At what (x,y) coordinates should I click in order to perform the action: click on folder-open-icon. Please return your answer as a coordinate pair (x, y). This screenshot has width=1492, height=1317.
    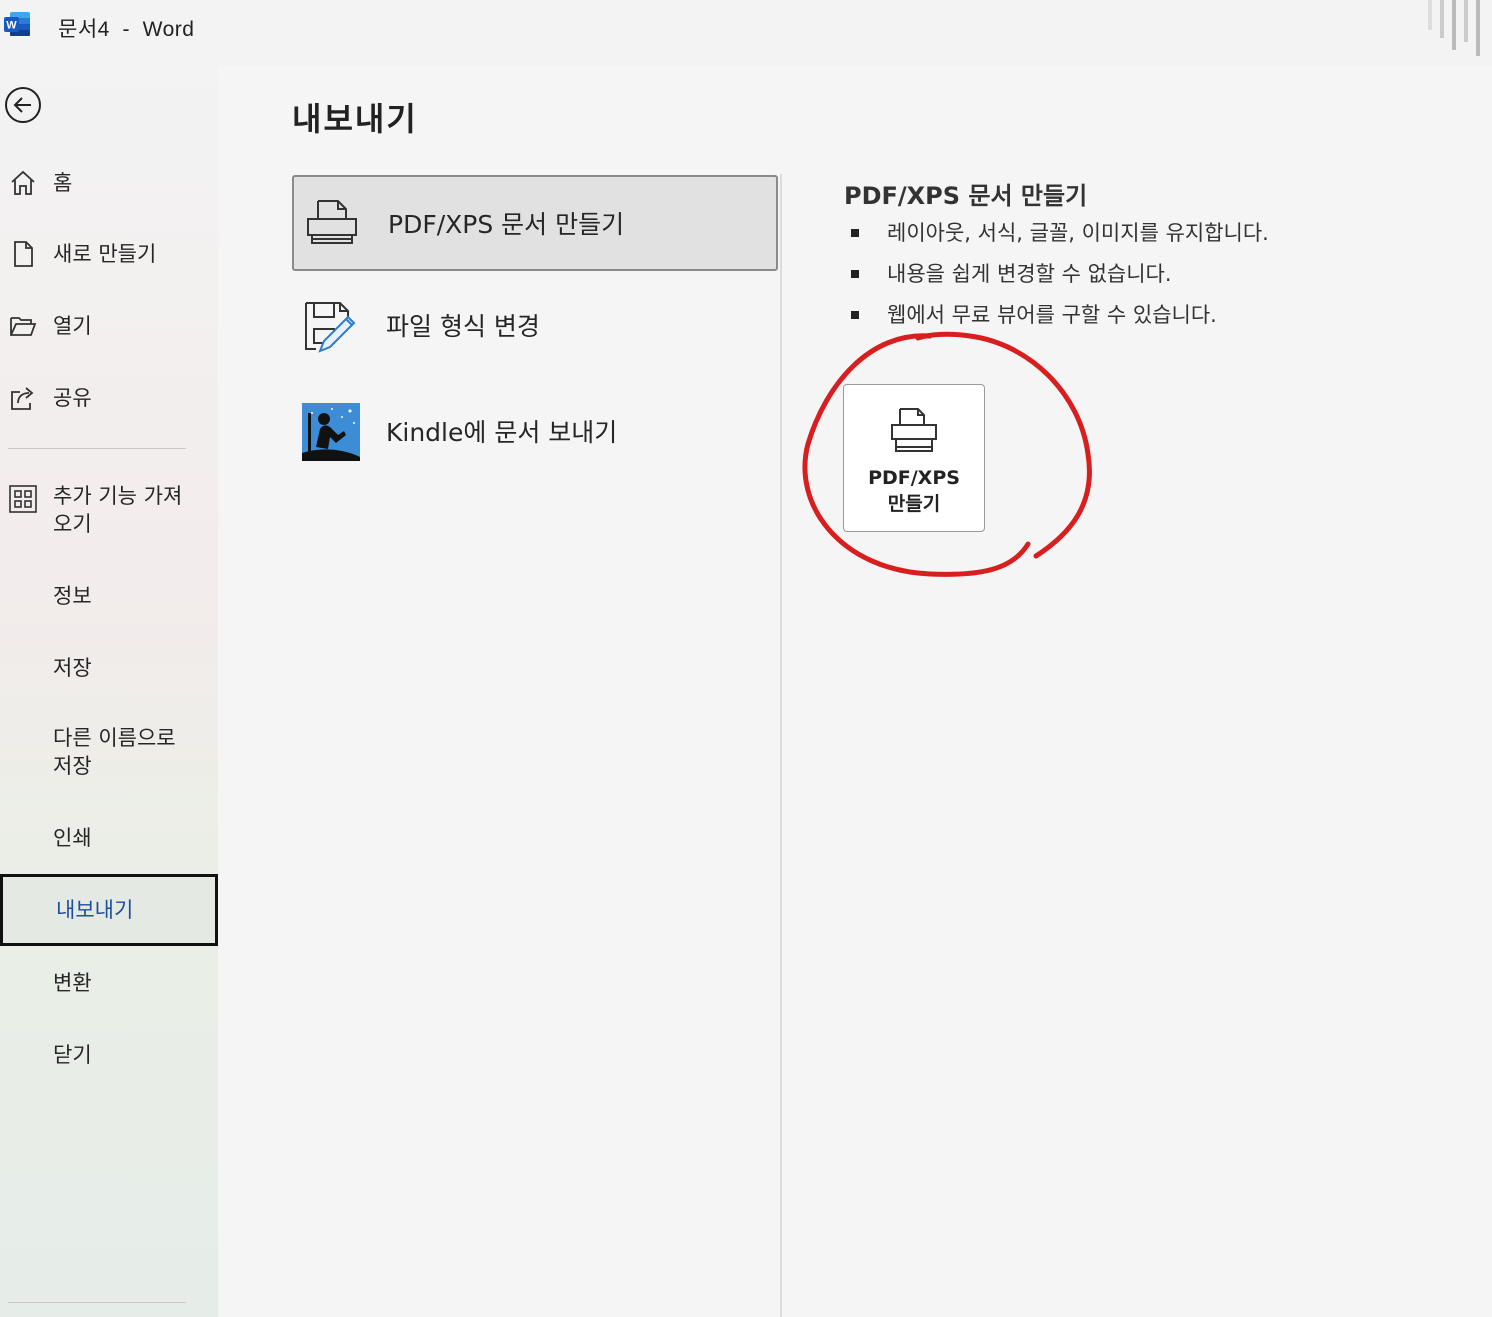
    Looking at the image, I should click on (23, 326).